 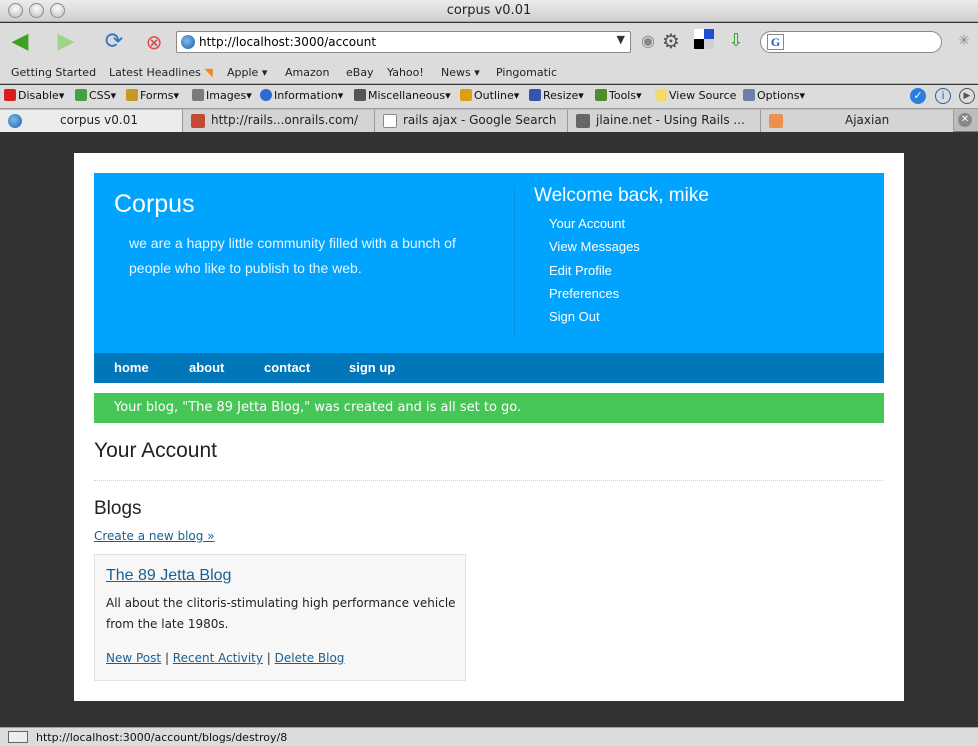 I want to click on resize-icon, so click(x=535, y=95).